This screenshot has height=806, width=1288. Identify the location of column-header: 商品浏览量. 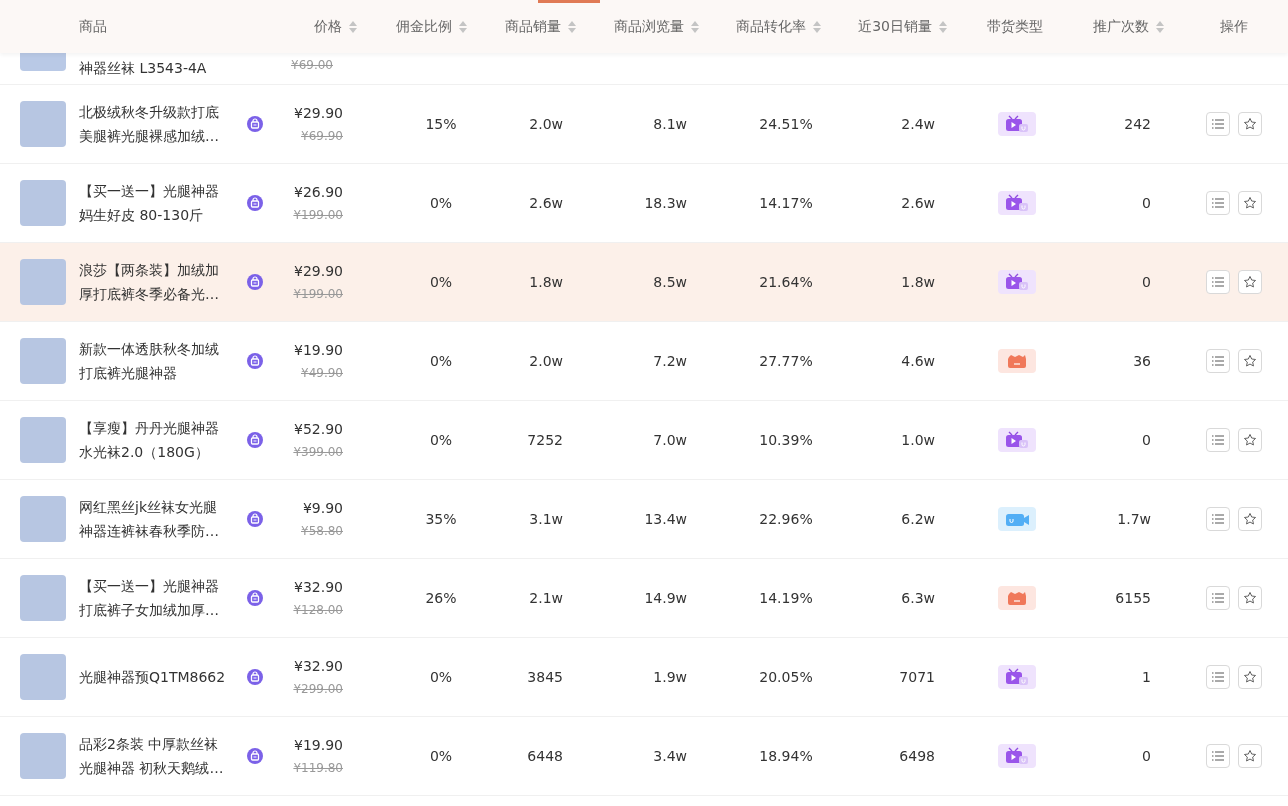
(649, 26).